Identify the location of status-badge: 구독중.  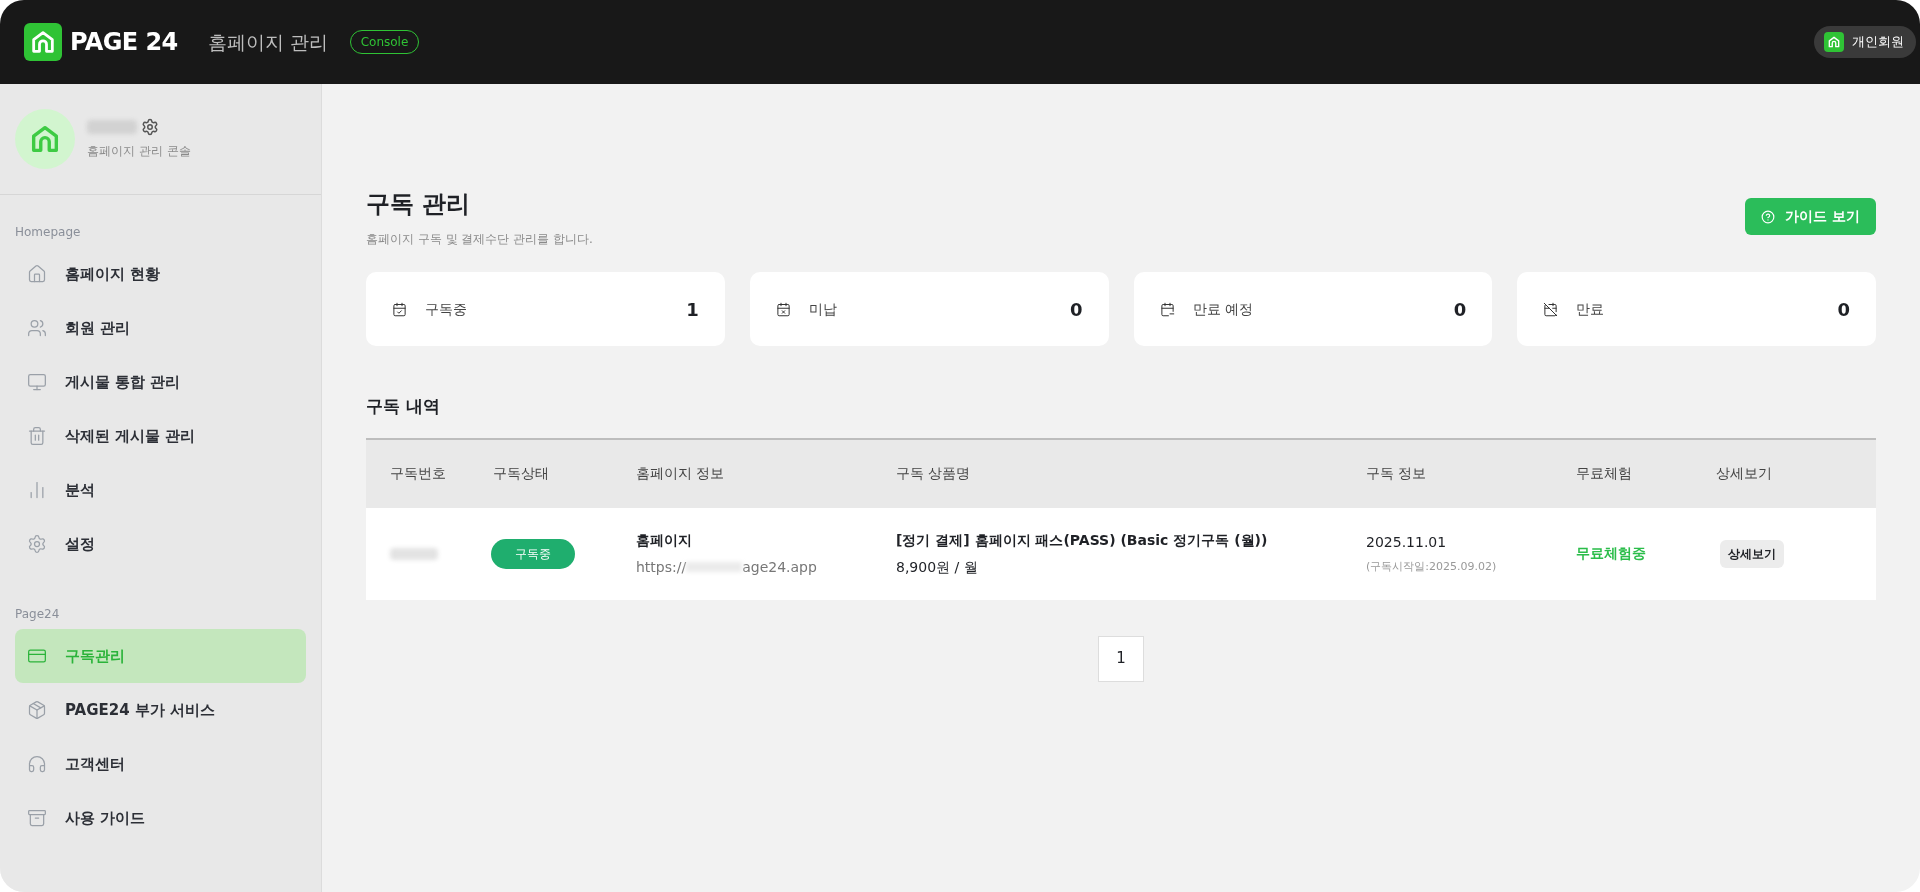
(533, 553).